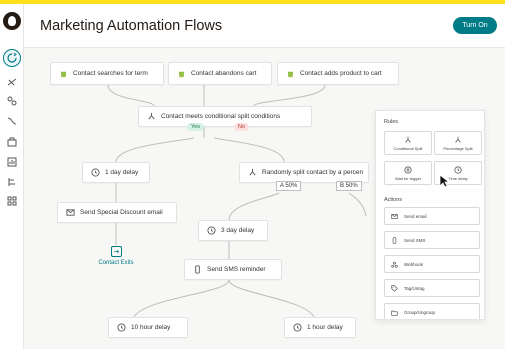 The width and height of the screenshot is (505, 349). Describe the element at coordinates (12, 82) in the screenshot. I see `campaign-nav-icon` at that location.